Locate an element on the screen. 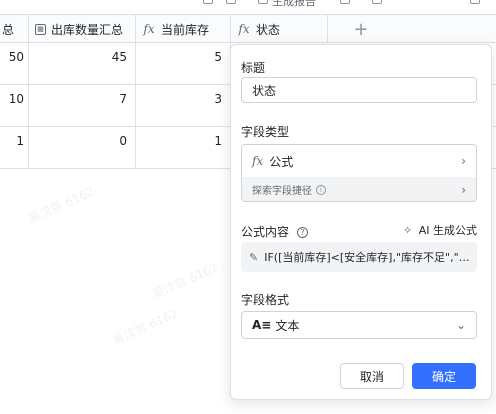 The image size is (496, 414). formula-label-row: 公式内容 ? is located at coordinates (274, 231).